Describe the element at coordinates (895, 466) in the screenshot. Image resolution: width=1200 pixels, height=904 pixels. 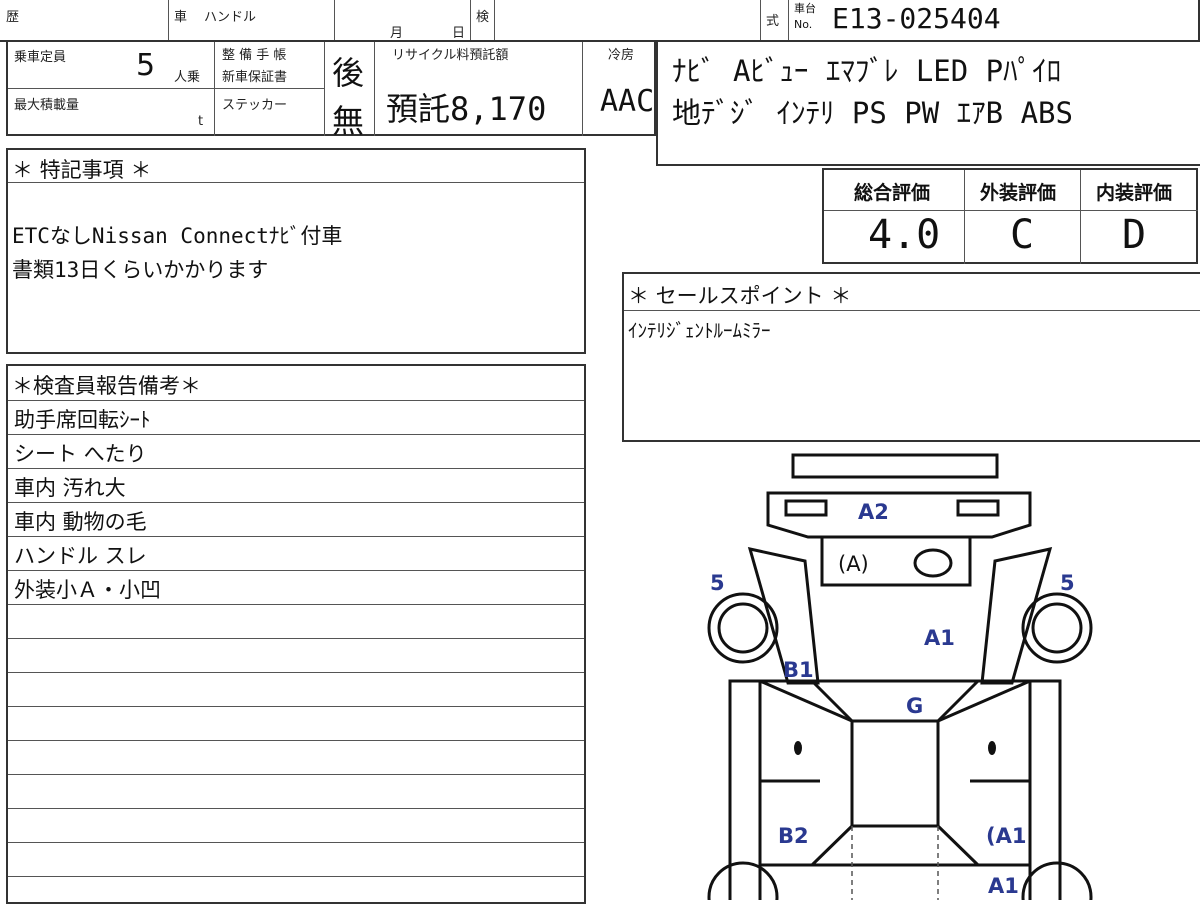
I see `front-bumper-shape` at that location.